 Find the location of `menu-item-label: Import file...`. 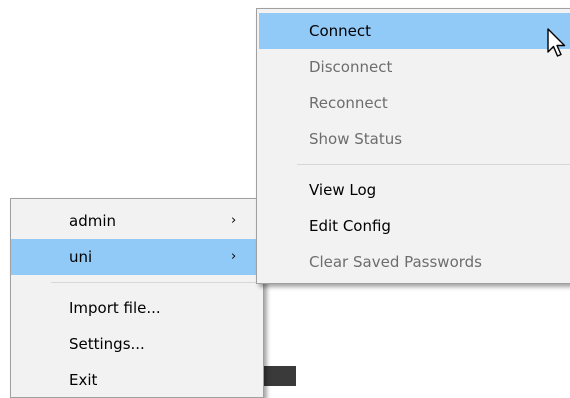

menu-item-label: Import file... is located at coordinates (115, 308).